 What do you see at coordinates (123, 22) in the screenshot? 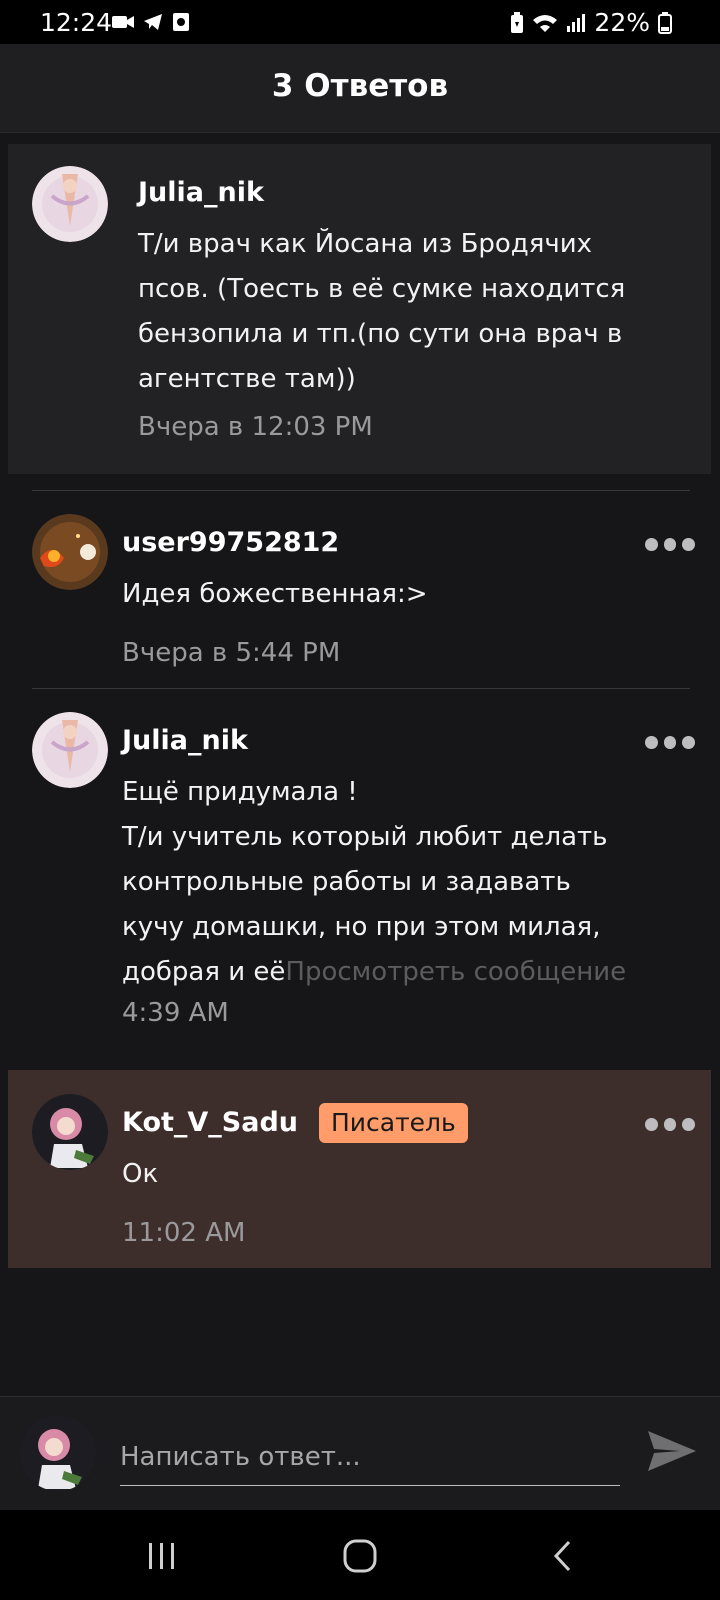
I see `video-icon` at bounding box center [123, 22].